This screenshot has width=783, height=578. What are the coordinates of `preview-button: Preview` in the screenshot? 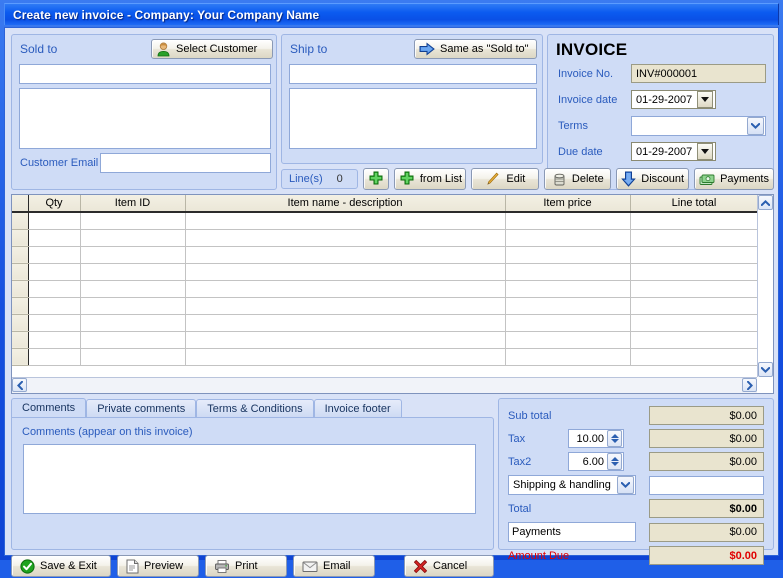 It's located at (158, 566).